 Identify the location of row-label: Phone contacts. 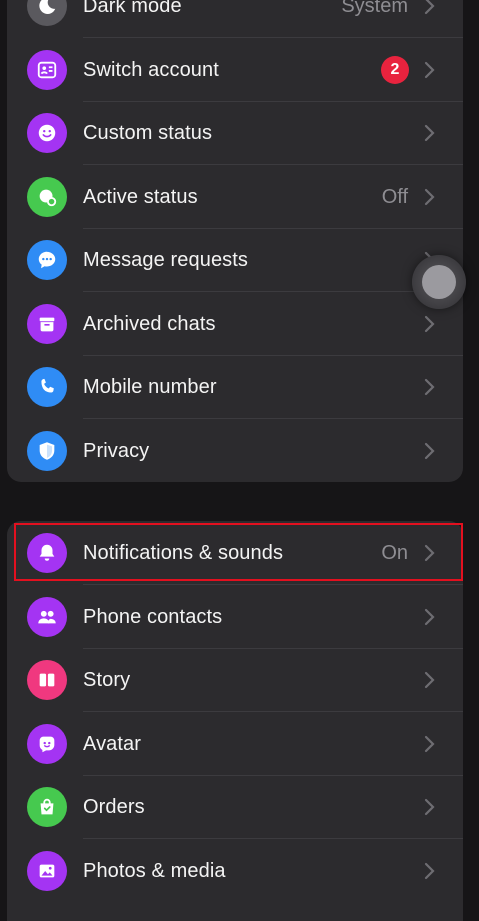
(153, 616).